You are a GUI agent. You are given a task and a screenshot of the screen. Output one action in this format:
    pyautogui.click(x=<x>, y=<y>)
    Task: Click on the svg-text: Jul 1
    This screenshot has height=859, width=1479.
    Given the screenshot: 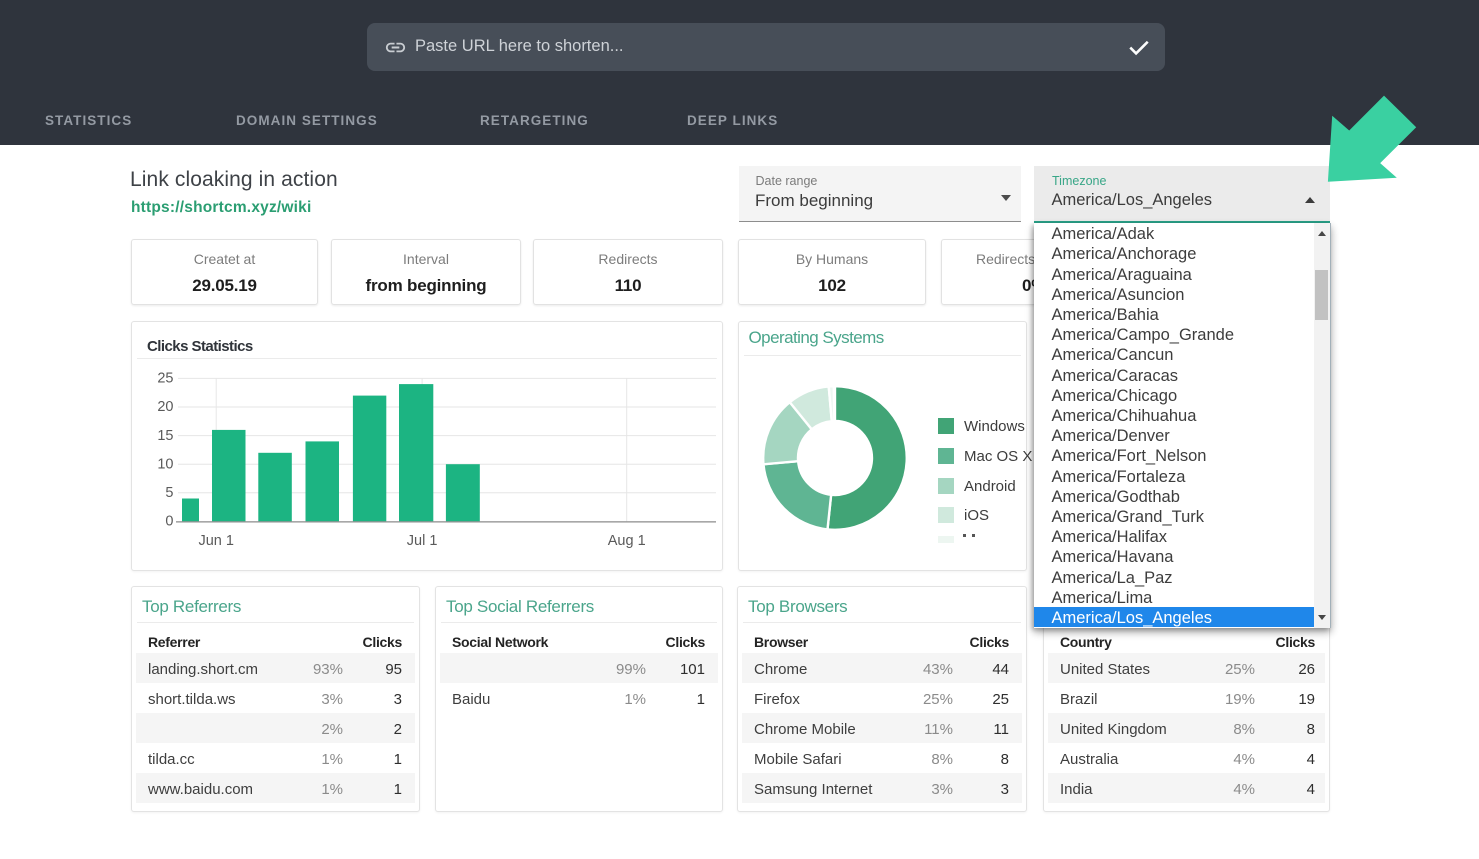 What is the action you would take?
    pyautogui.click(x=422, y=541)
    